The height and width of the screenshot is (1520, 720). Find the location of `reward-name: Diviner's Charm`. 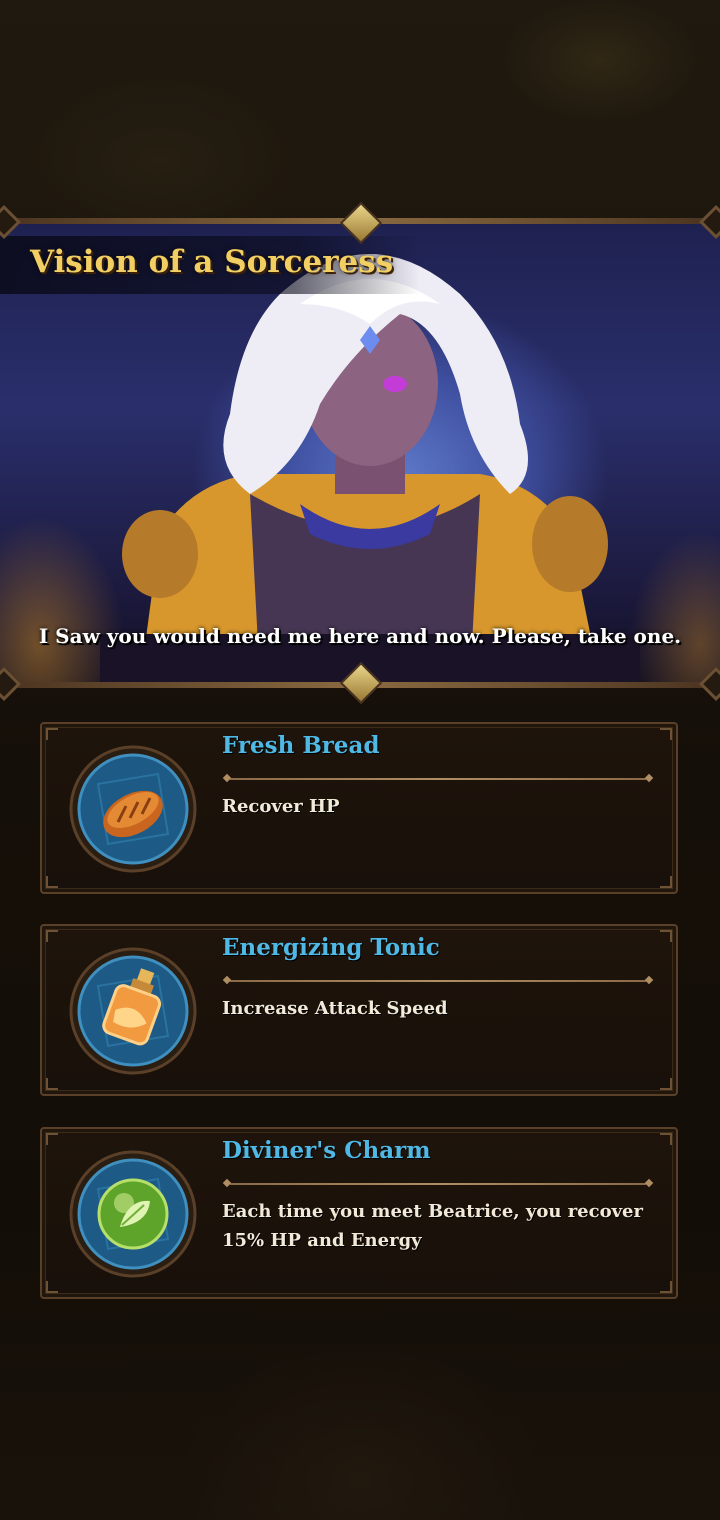

reward-name: Diviner's Charm is located at coordinates (326, 1150).